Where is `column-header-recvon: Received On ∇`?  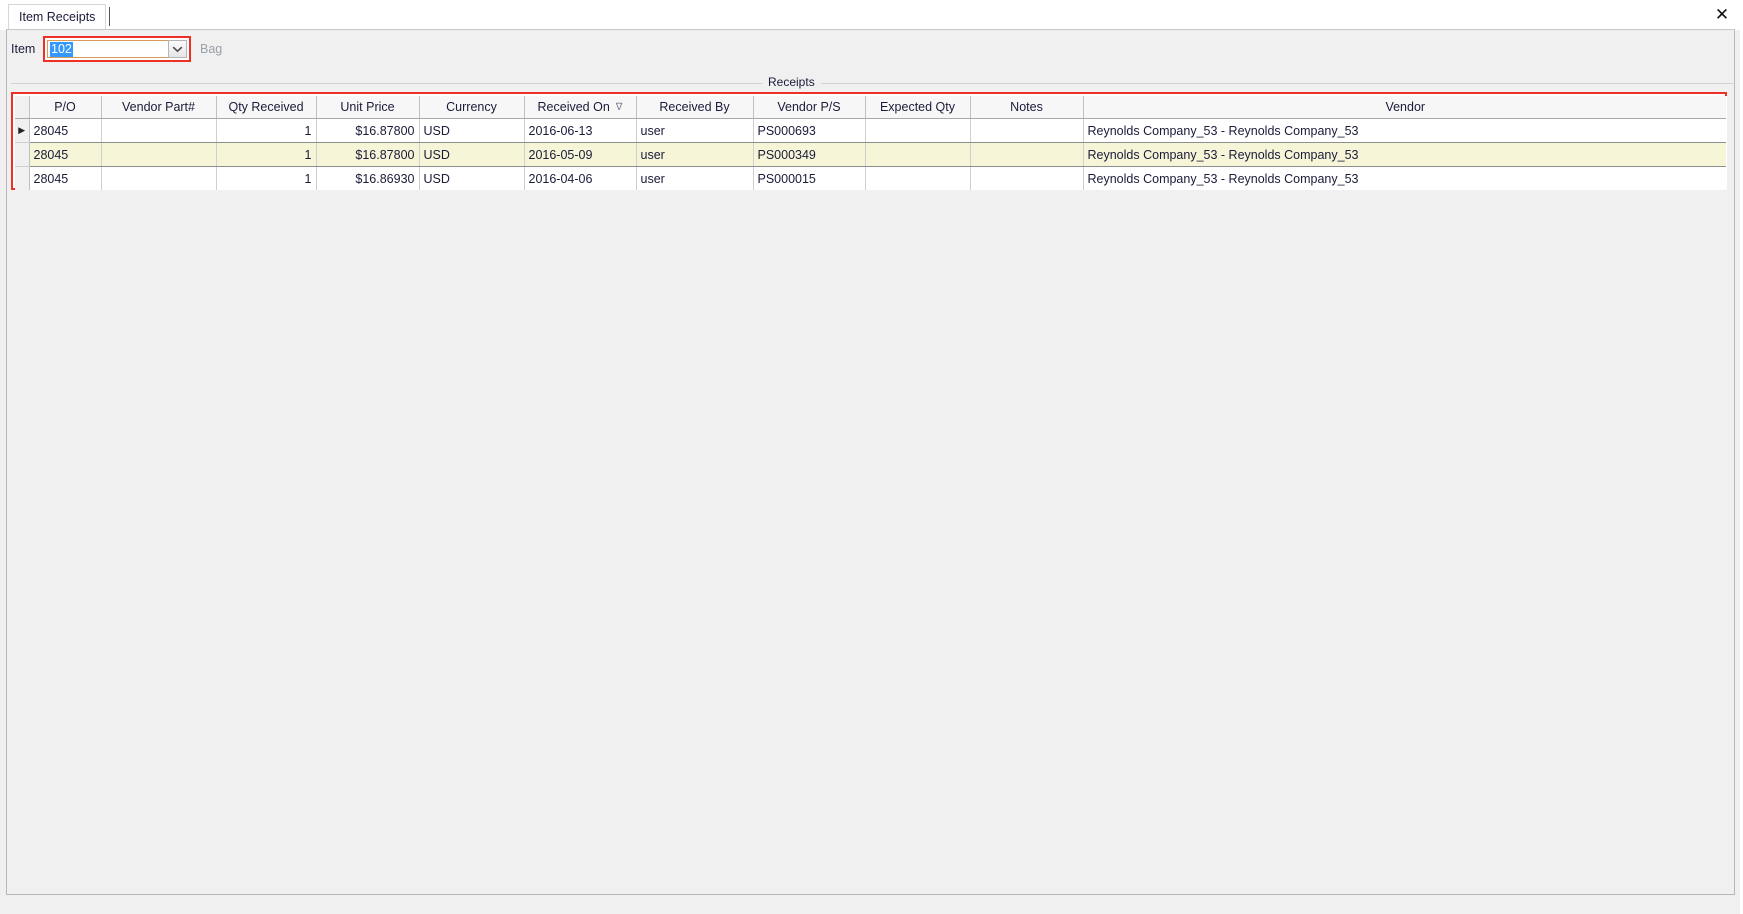
column-header-recvon: Received On ∇ is located at coordinates (580, 107).